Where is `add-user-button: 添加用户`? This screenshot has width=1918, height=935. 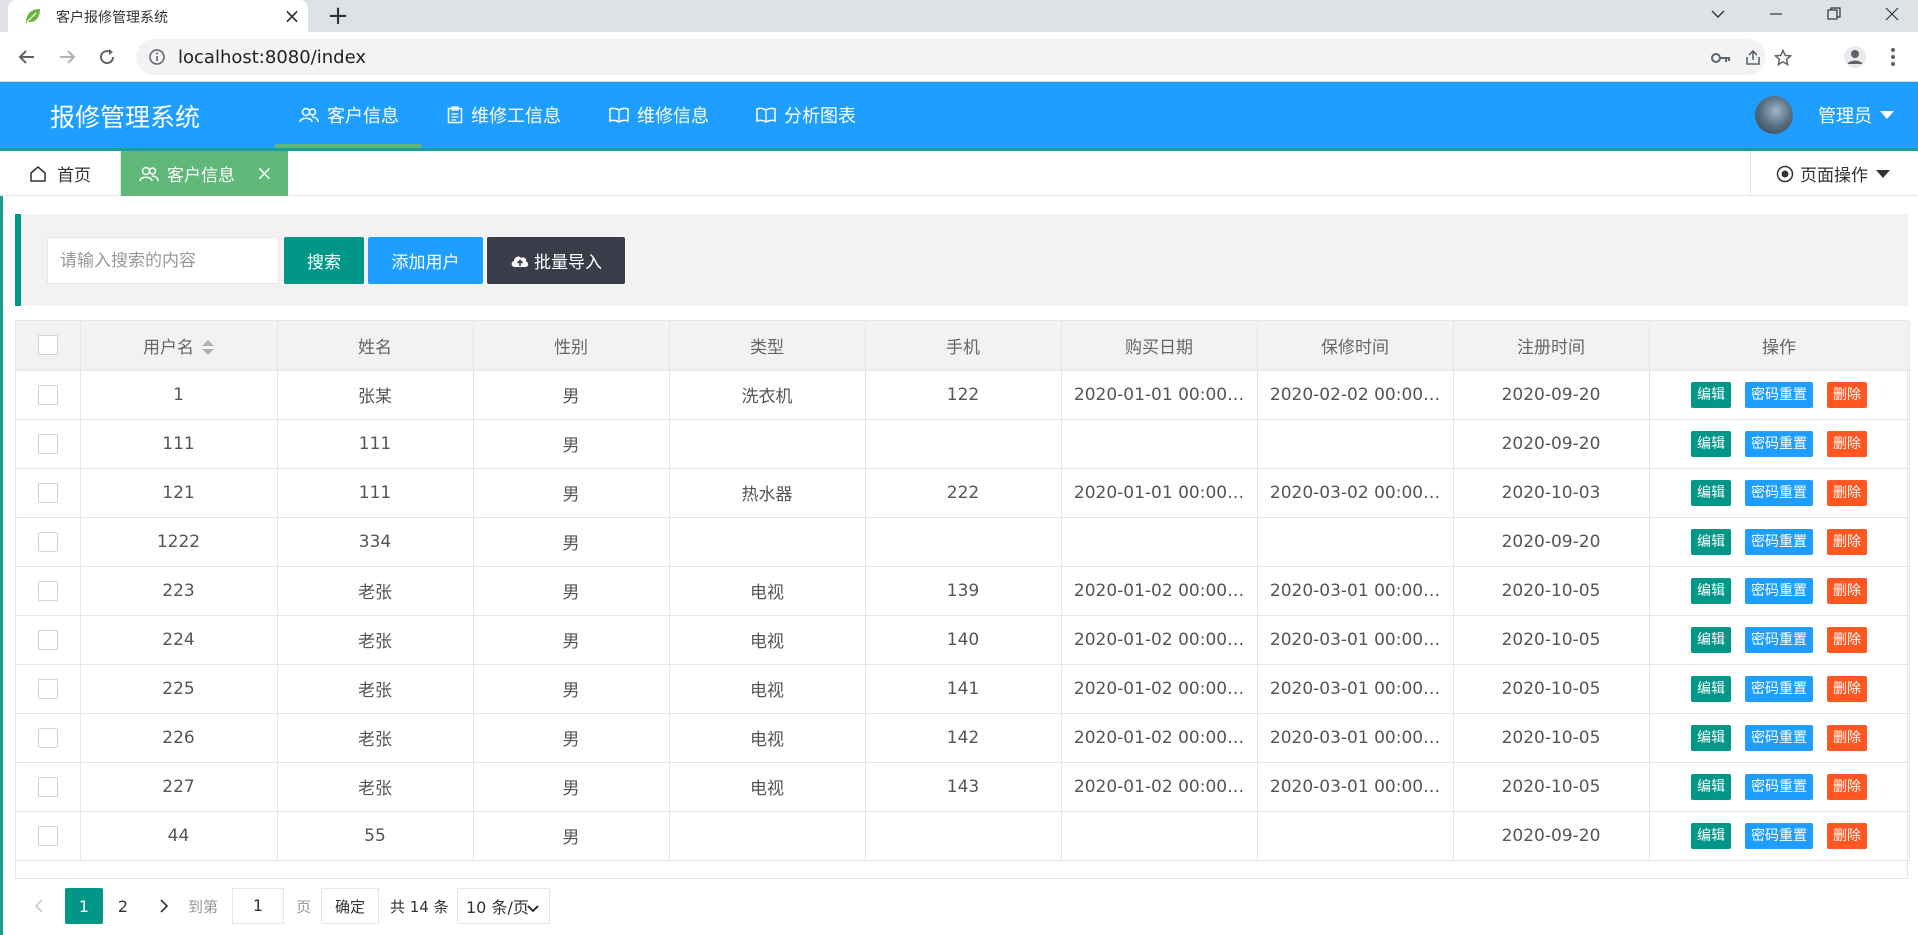 add-user-button: 添加用户 is located at coordinates (425, 260).